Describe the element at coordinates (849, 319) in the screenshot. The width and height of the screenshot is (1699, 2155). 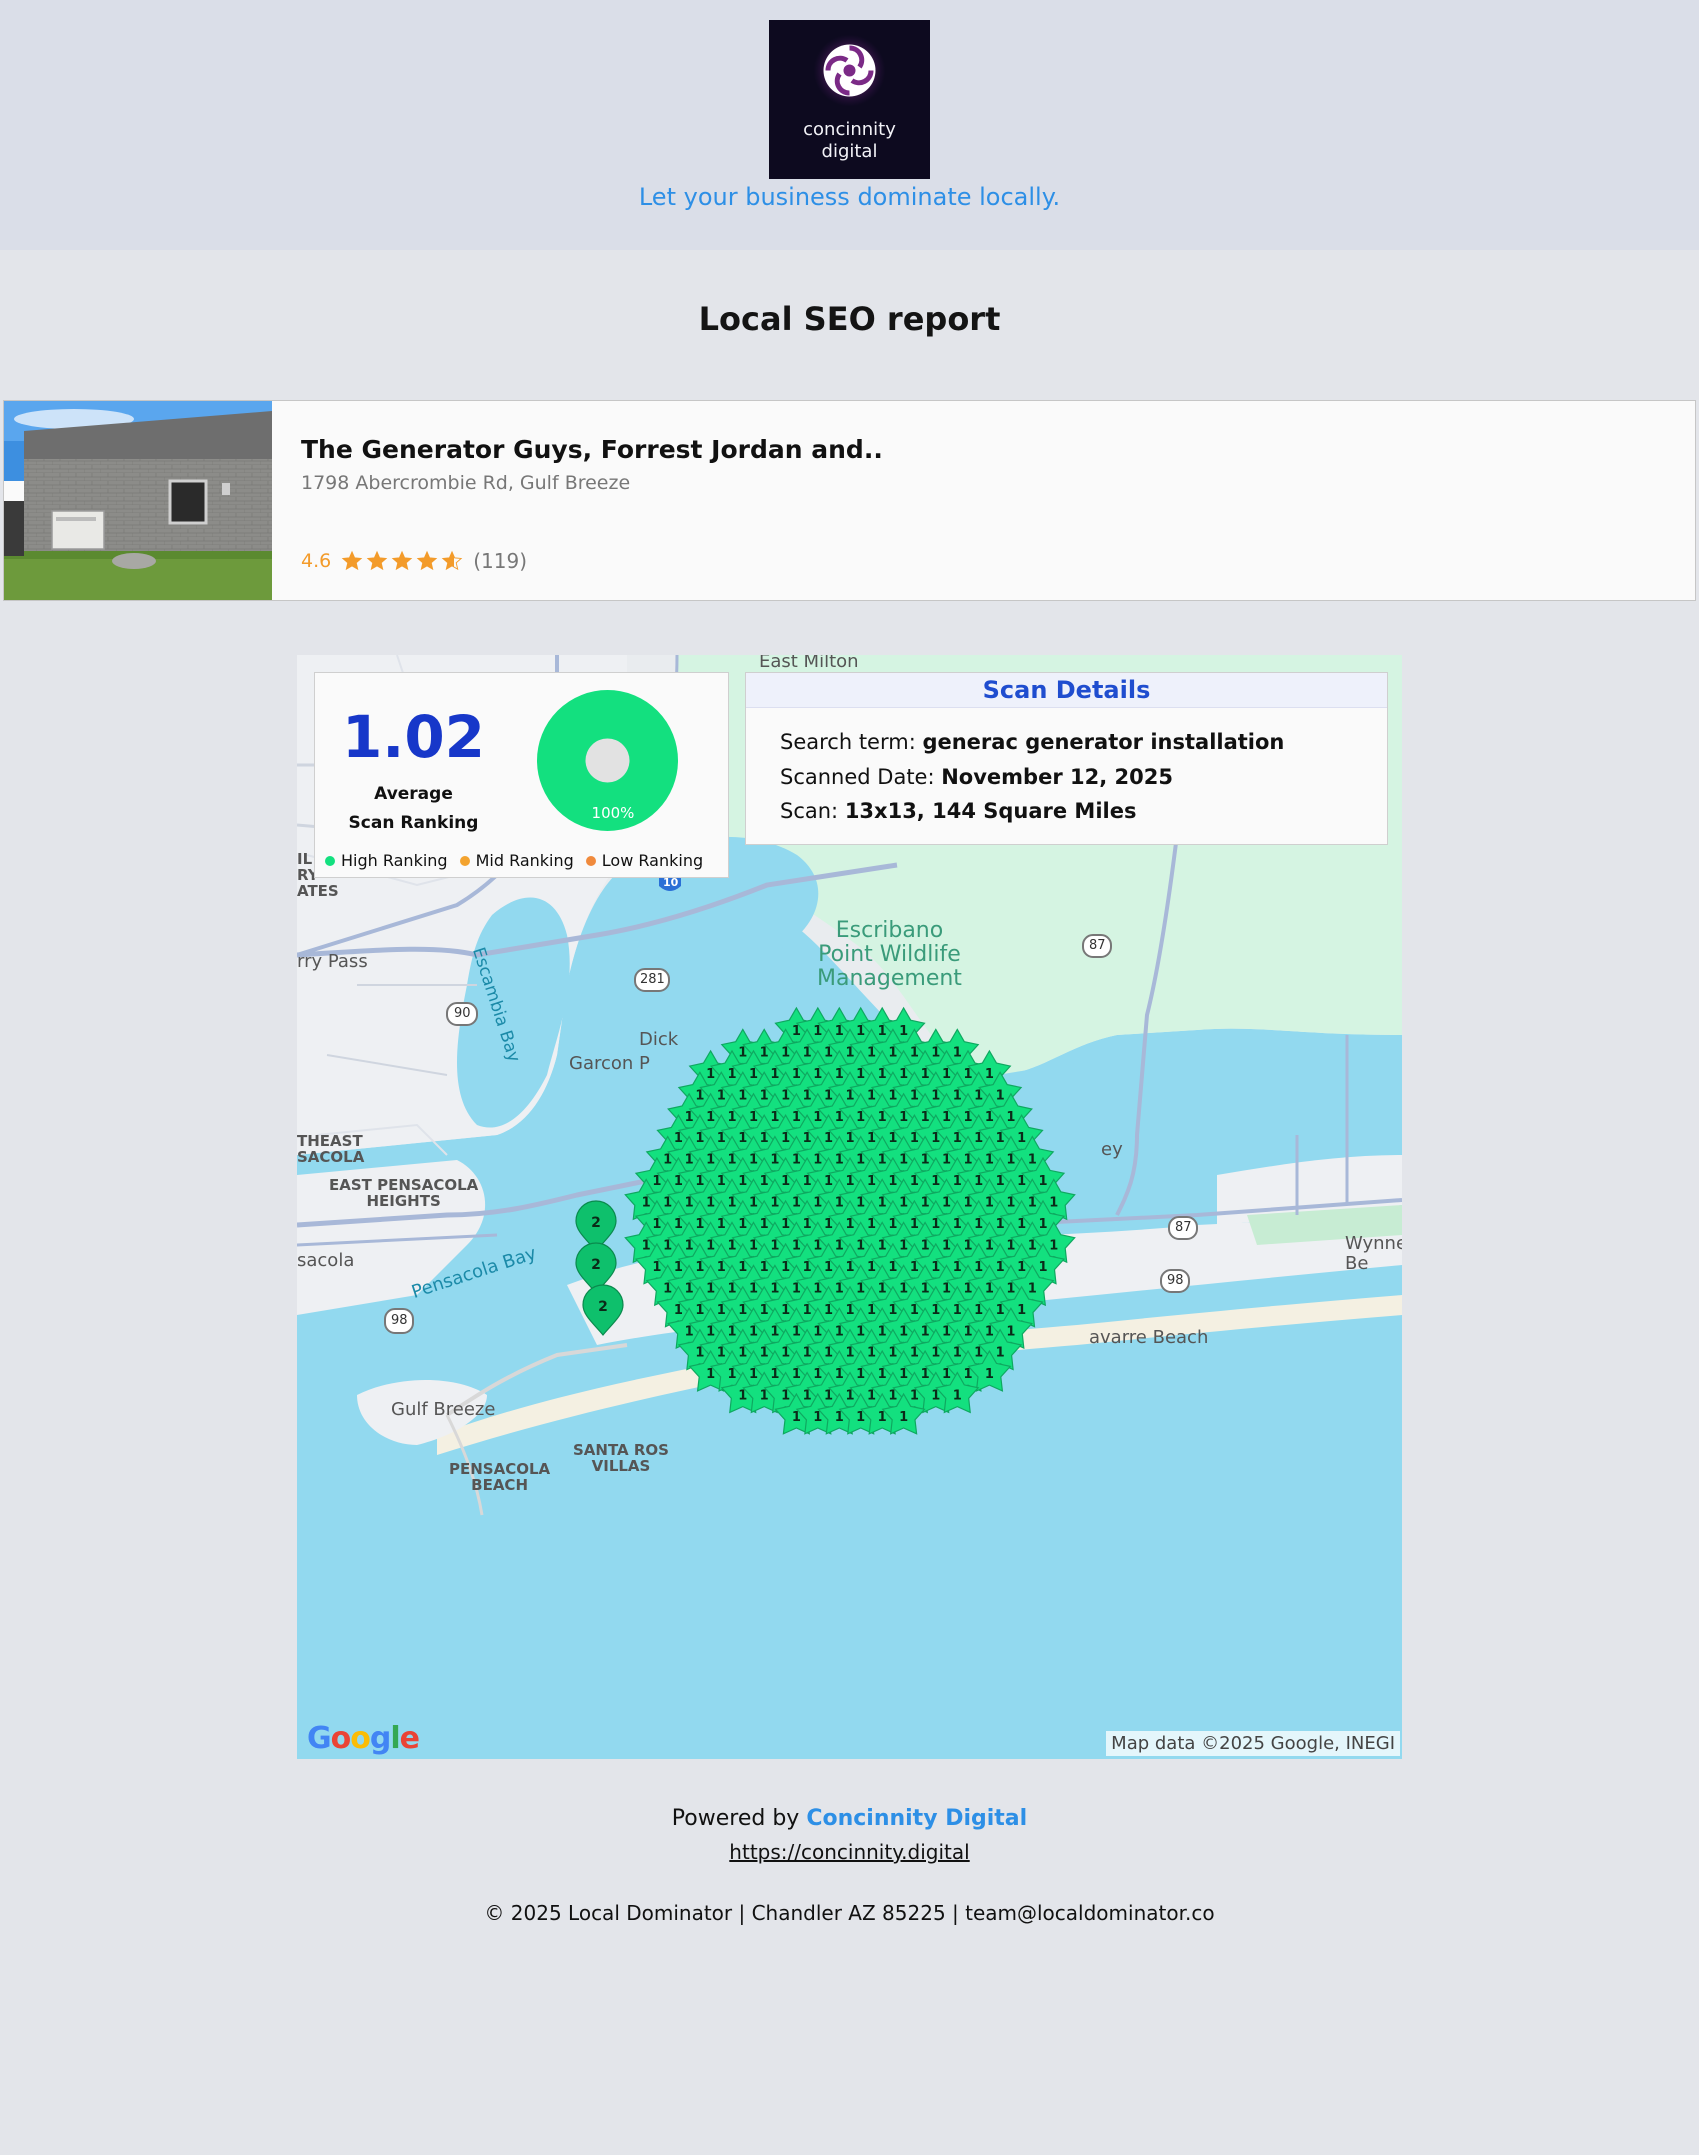
I see `report-title: Local SEO report` at that location.